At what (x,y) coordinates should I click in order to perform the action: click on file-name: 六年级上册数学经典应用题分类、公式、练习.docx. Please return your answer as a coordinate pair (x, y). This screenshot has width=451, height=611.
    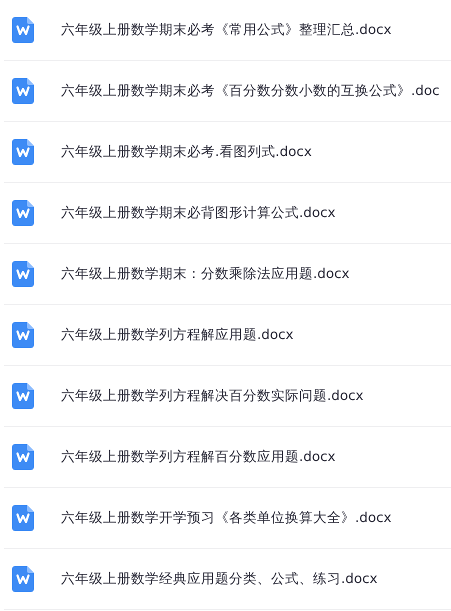
    Looking at the image, I should click on (219, 579).